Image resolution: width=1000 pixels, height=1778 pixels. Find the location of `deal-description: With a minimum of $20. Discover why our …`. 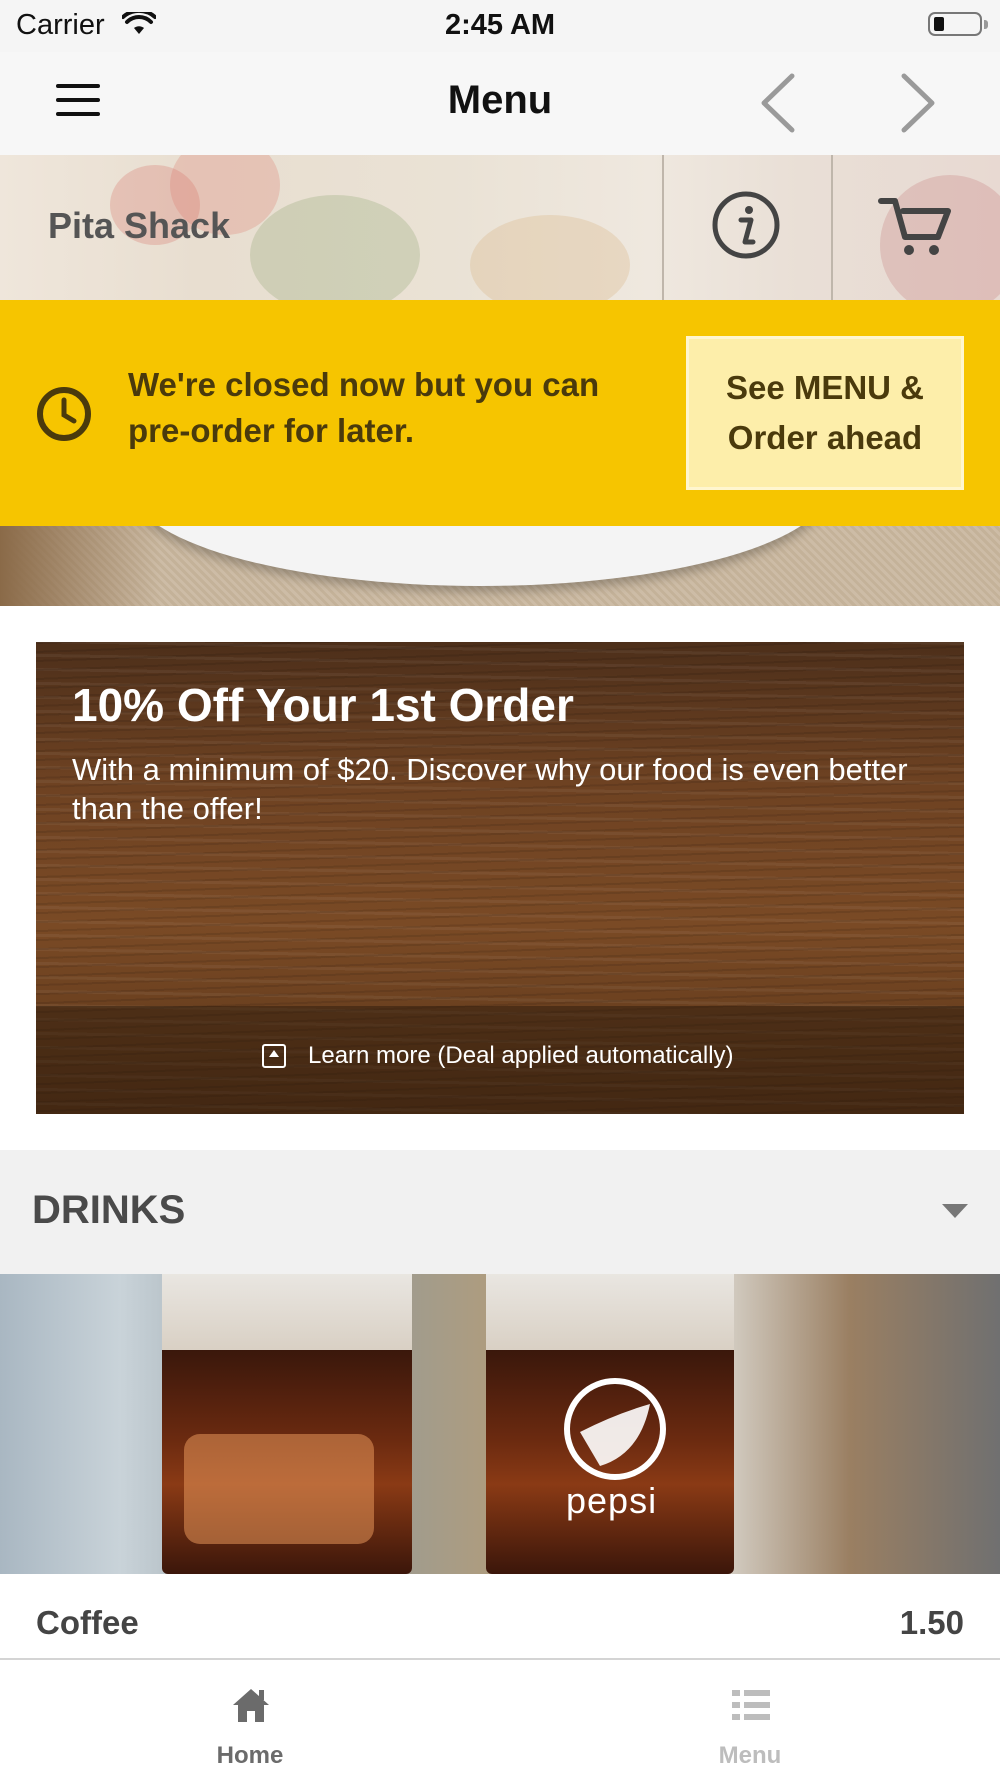

deal-description: With a minimum of $20. Discover why our … is located at coordinates (490, 789).